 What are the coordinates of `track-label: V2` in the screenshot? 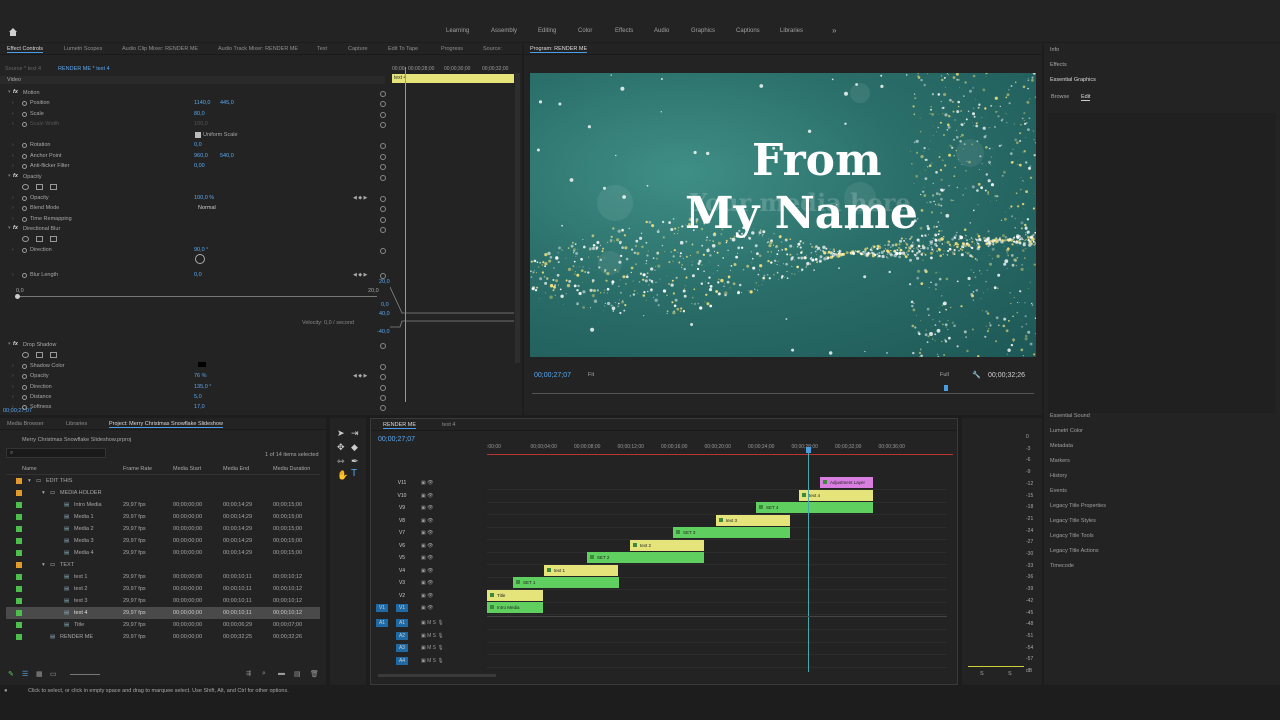 It's located at (402, 596).